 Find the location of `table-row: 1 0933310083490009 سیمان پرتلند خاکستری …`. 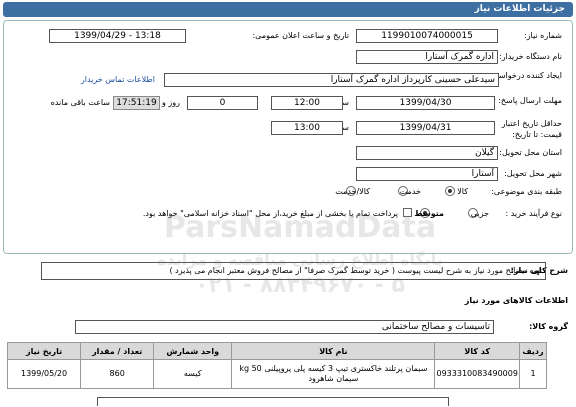

table-row: 1 0933310083490009 سیمان پرتلند خاکستری … is located at coordinates (277, 374).